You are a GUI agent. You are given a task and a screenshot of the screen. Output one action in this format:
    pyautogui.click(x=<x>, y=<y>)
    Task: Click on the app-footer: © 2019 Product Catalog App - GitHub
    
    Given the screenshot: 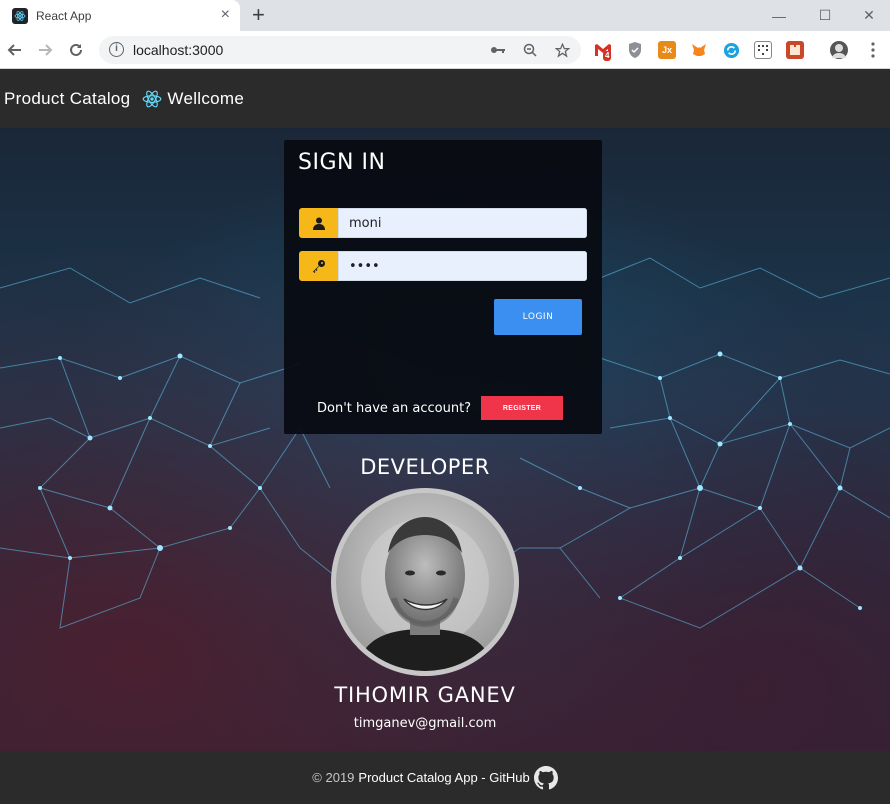 What is the action you would take?
    pyautogui.click(x=445, y=777)
    